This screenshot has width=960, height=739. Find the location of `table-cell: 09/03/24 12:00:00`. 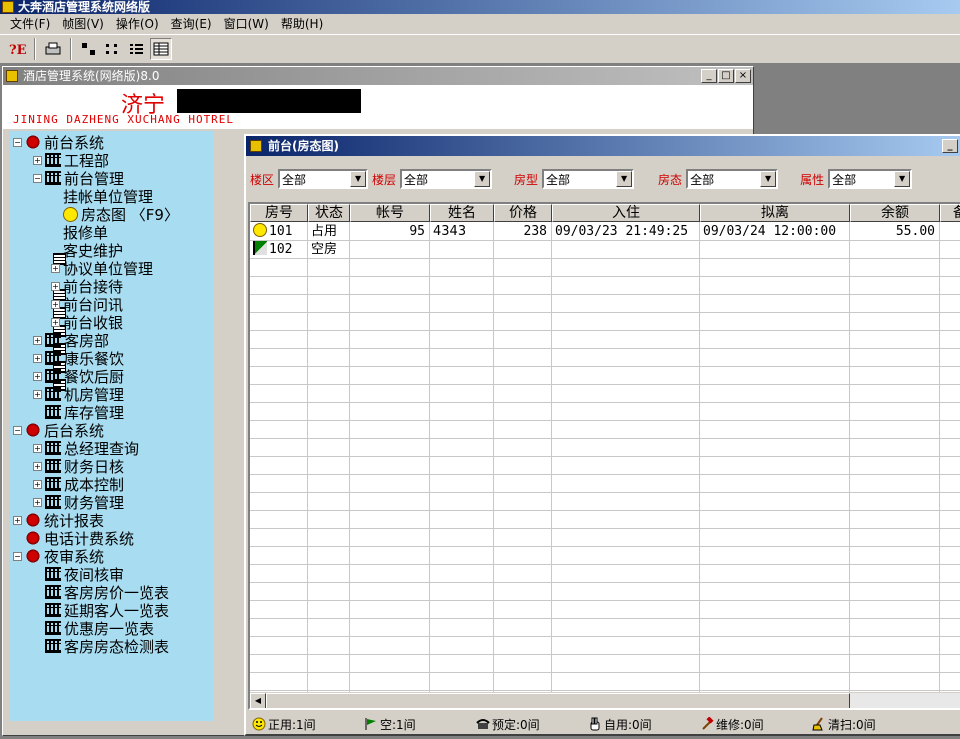

table-cell: 09/03/24 12:00:00 is located at coordinates (774, 232).